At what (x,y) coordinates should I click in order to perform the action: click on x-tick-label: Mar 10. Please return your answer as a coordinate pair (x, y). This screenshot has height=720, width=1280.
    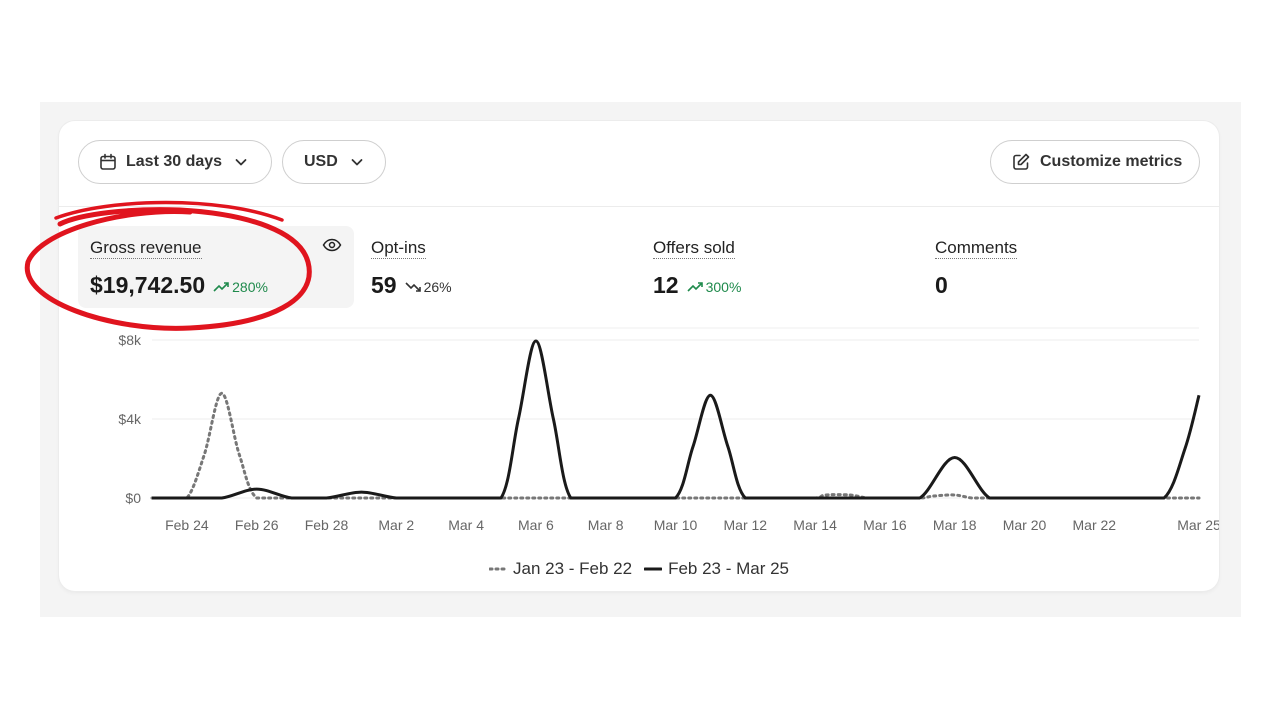
    Looking at the image, I should click on (676, 525).